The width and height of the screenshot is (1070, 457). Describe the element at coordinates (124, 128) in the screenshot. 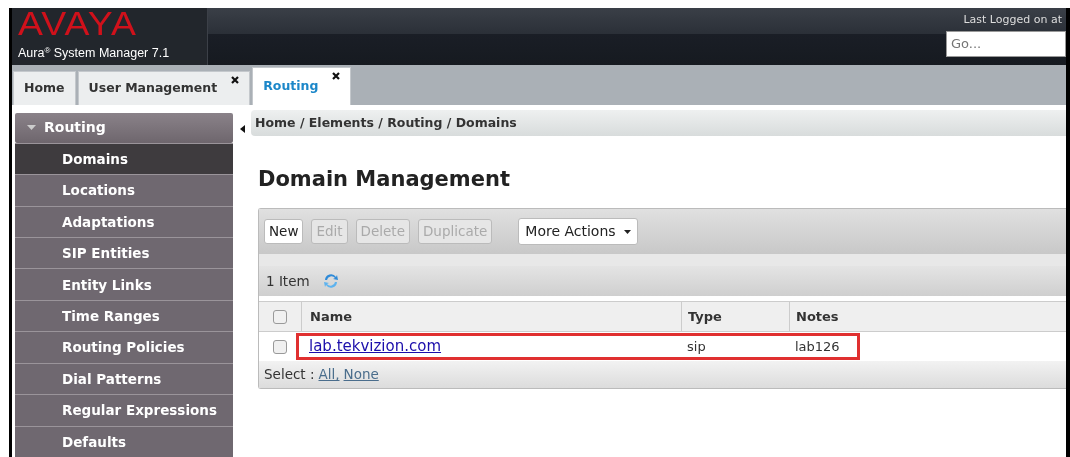

I see `sidebar-header: Routing` at that location.